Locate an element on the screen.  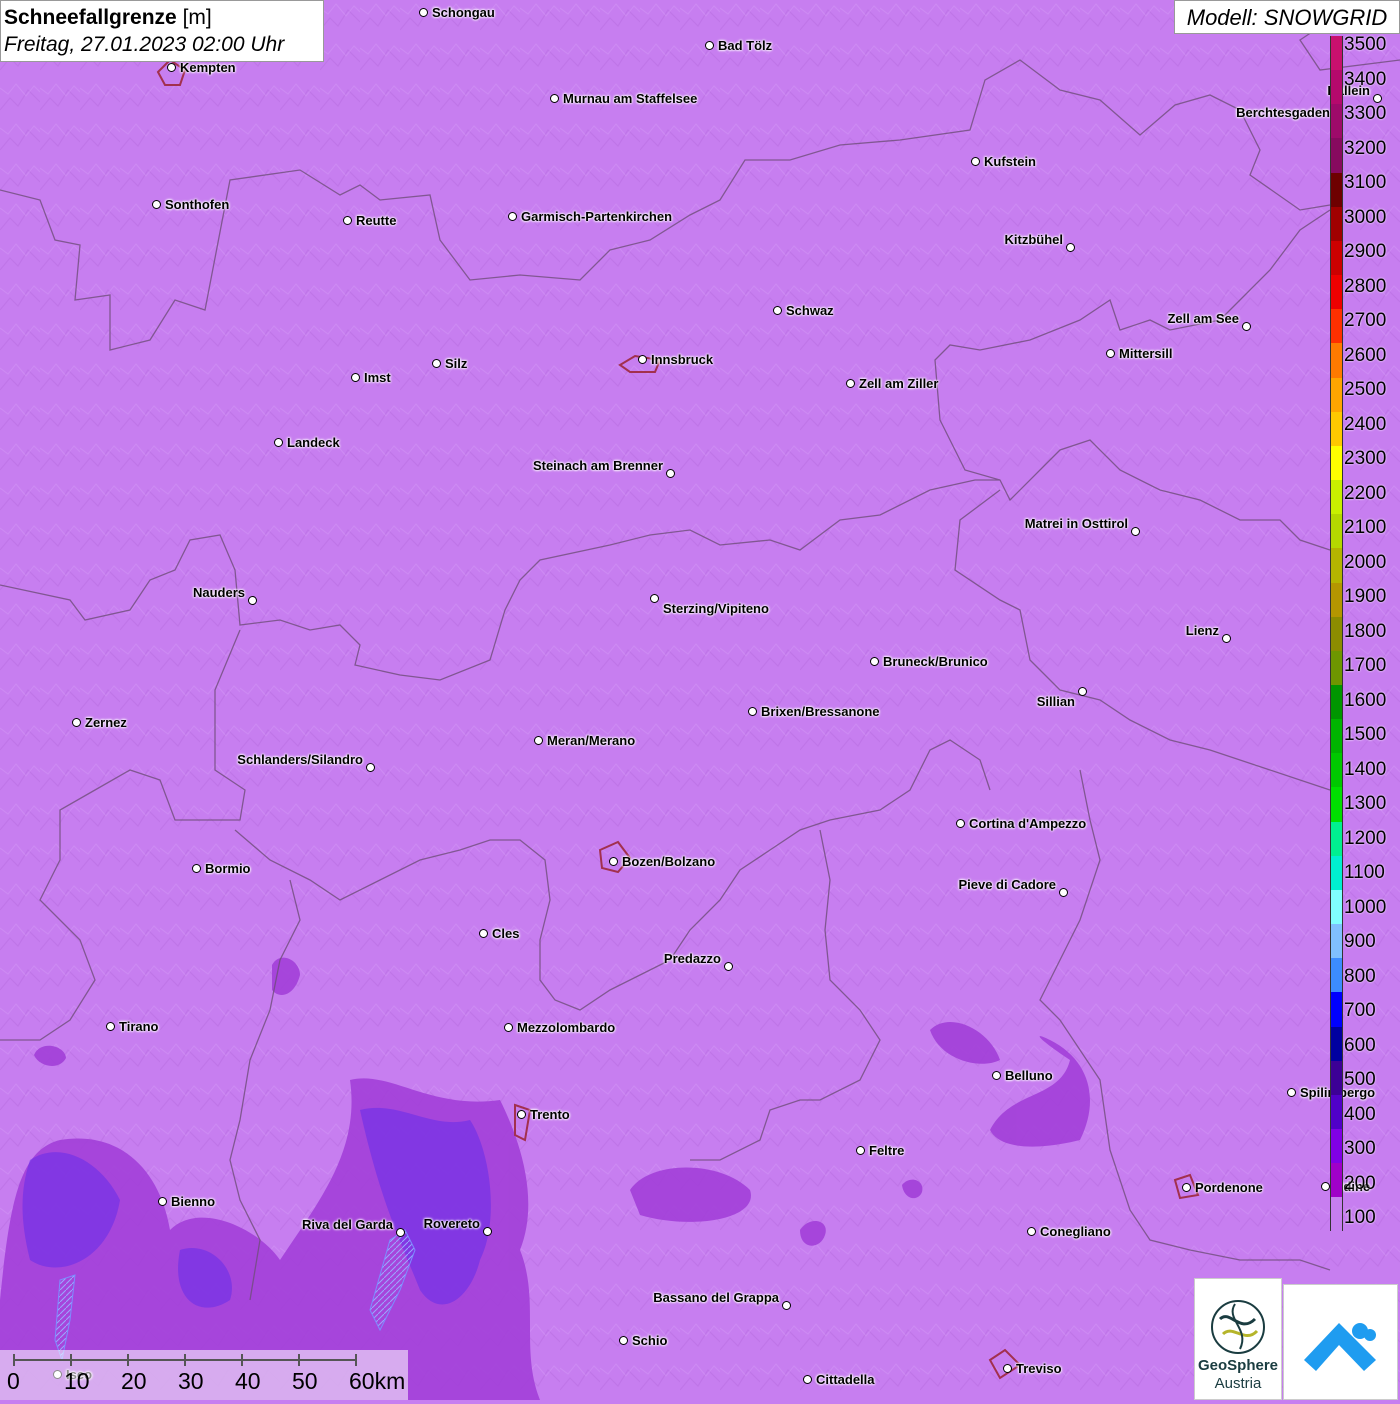
legend-label: 100 is located at coordinates (1360, 1217).